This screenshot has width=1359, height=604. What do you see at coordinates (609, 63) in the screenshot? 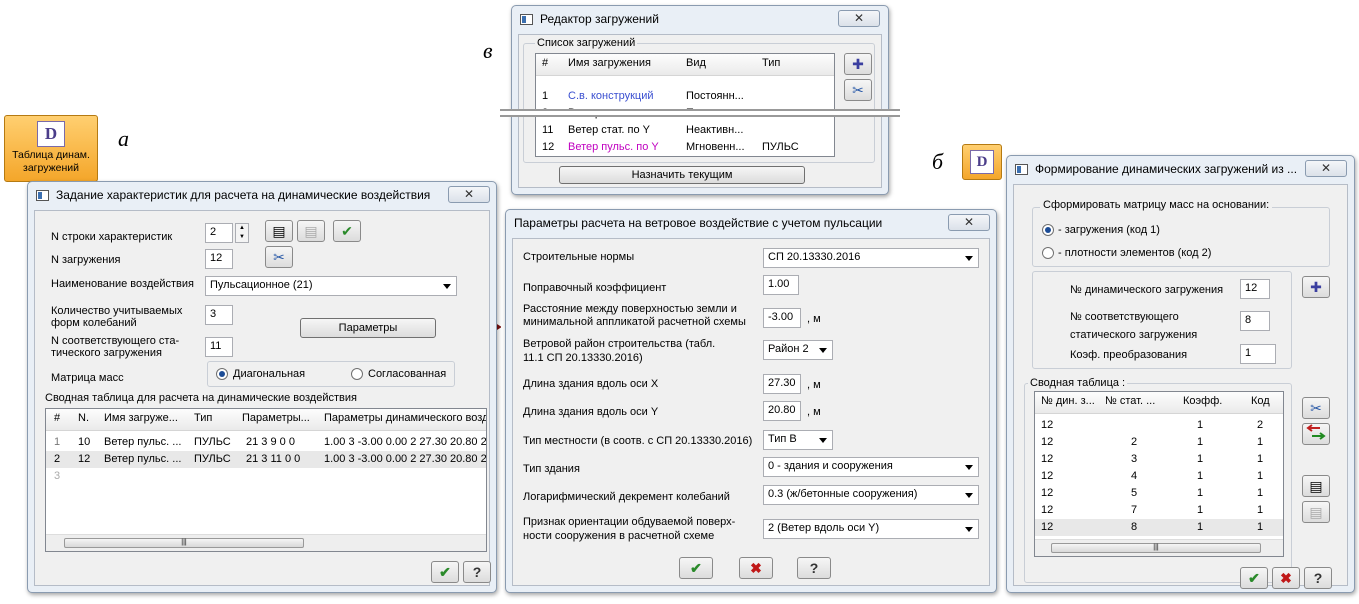
I see `col-header: Имя загружения` at bounding box center [609, 63].